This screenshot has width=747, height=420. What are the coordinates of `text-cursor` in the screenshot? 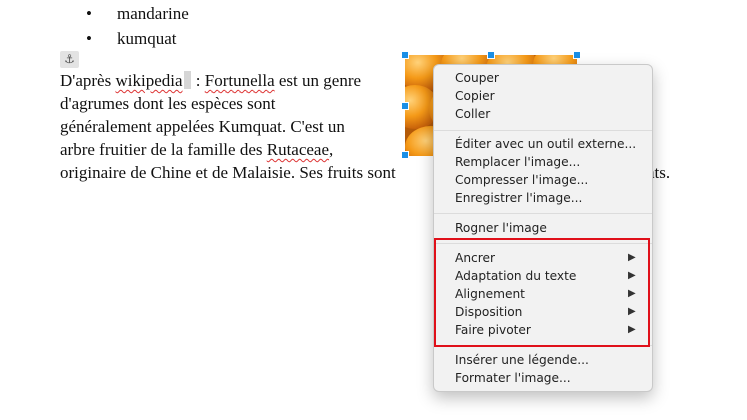 It's located at (187, 80).